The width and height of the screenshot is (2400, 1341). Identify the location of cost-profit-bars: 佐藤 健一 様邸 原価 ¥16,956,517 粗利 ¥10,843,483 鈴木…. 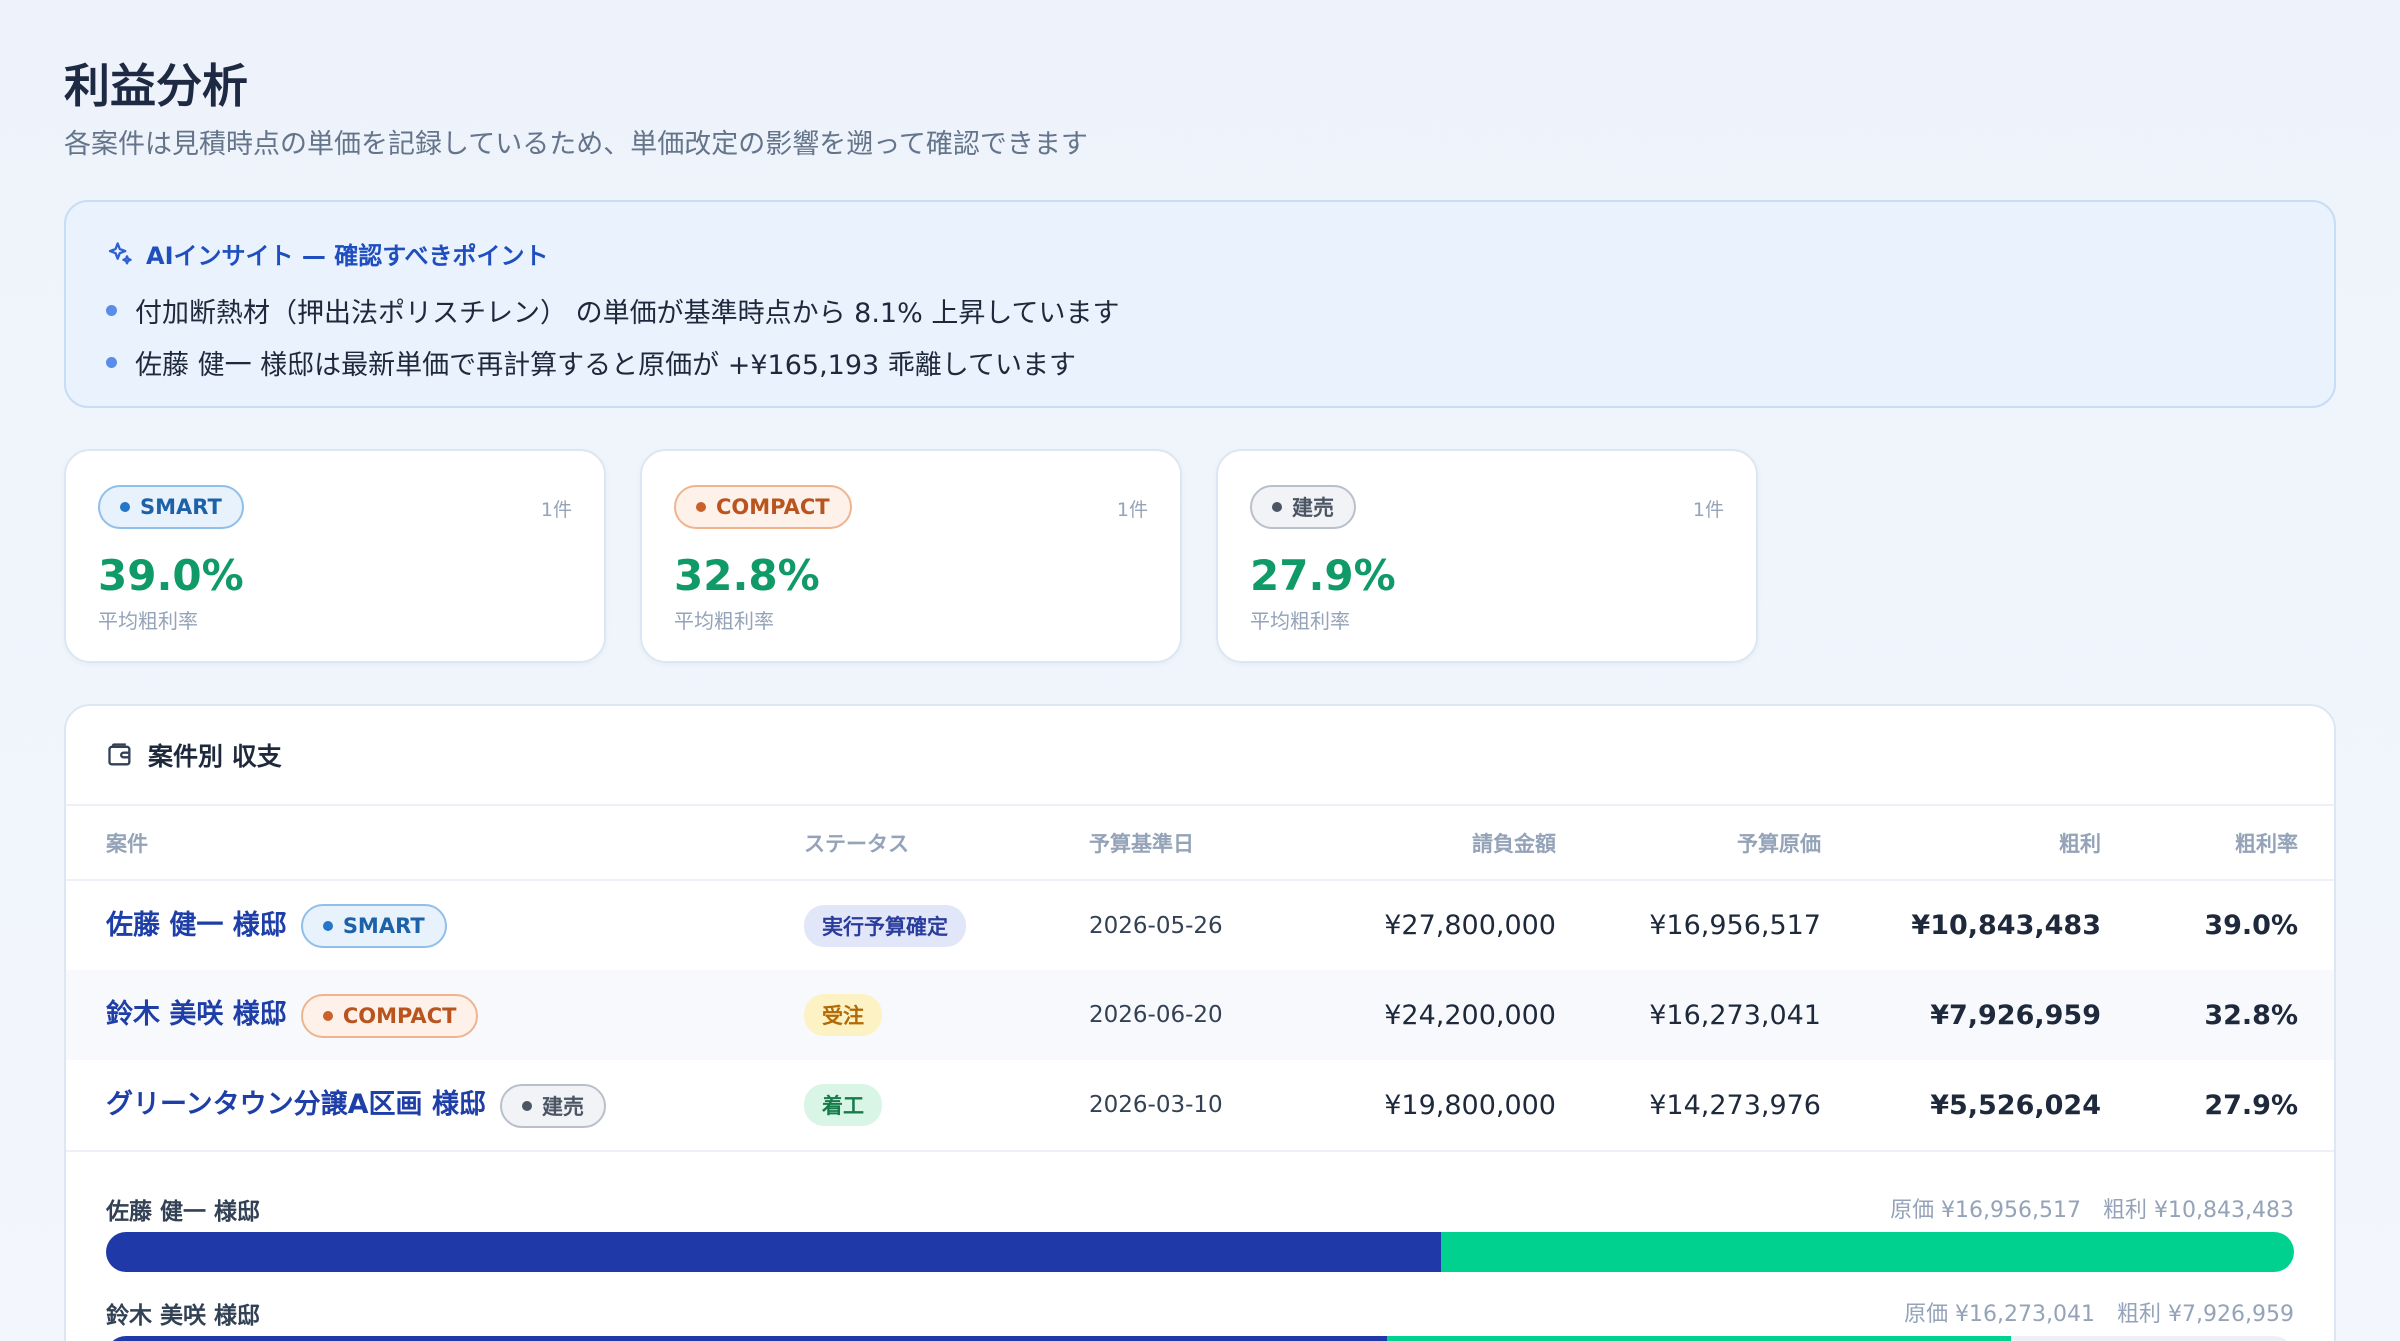
(1200, 1245).